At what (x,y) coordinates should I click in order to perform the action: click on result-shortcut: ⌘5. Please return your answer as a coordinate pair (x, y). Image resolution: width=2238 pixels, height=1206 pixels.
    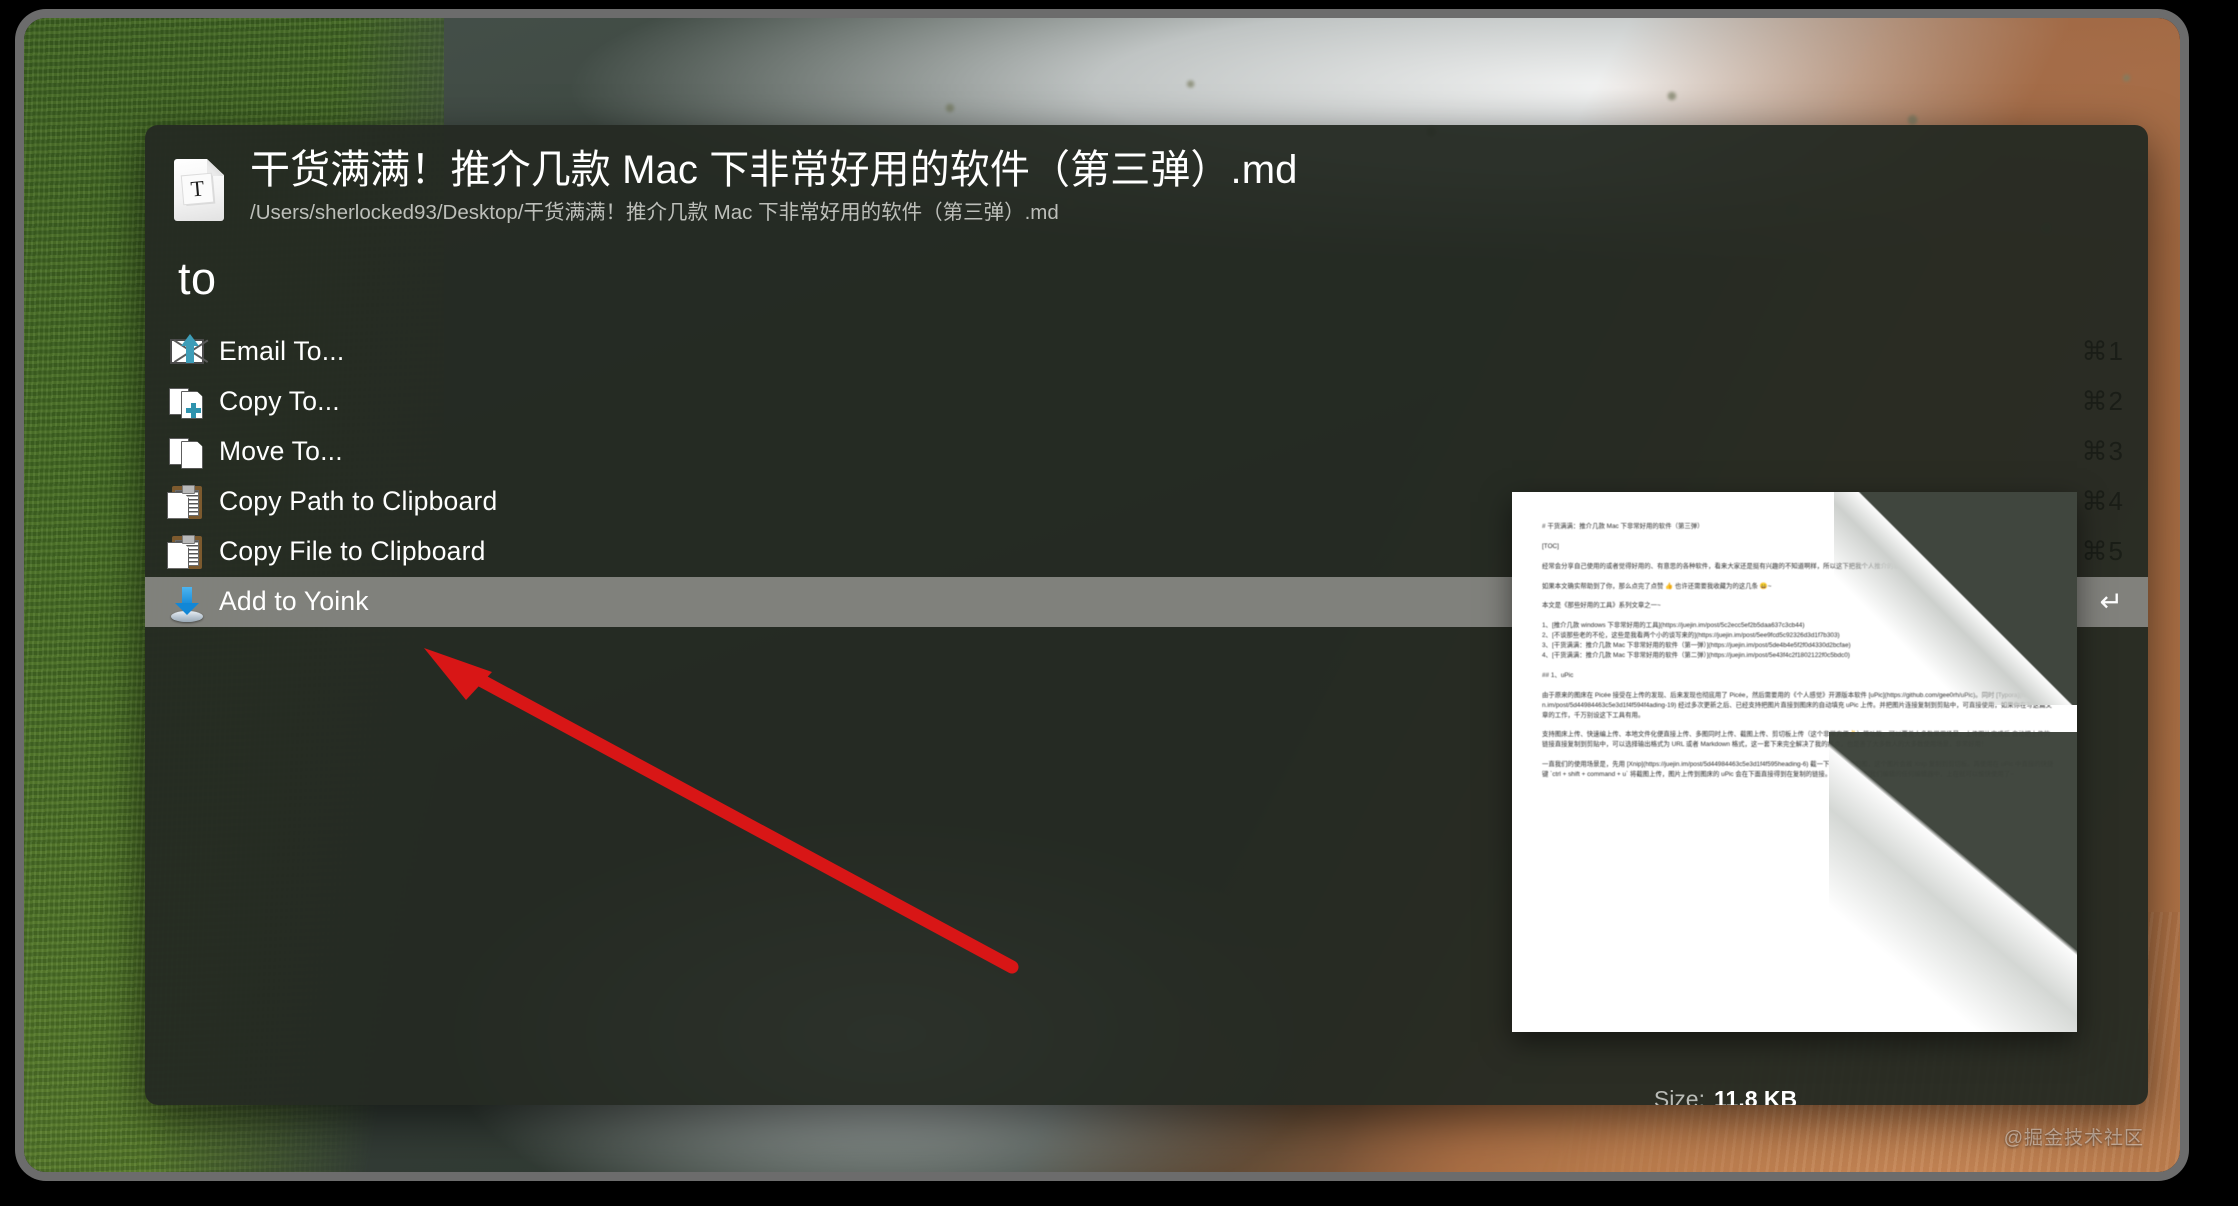
    Looking at the image, I should click on (2102, 551).